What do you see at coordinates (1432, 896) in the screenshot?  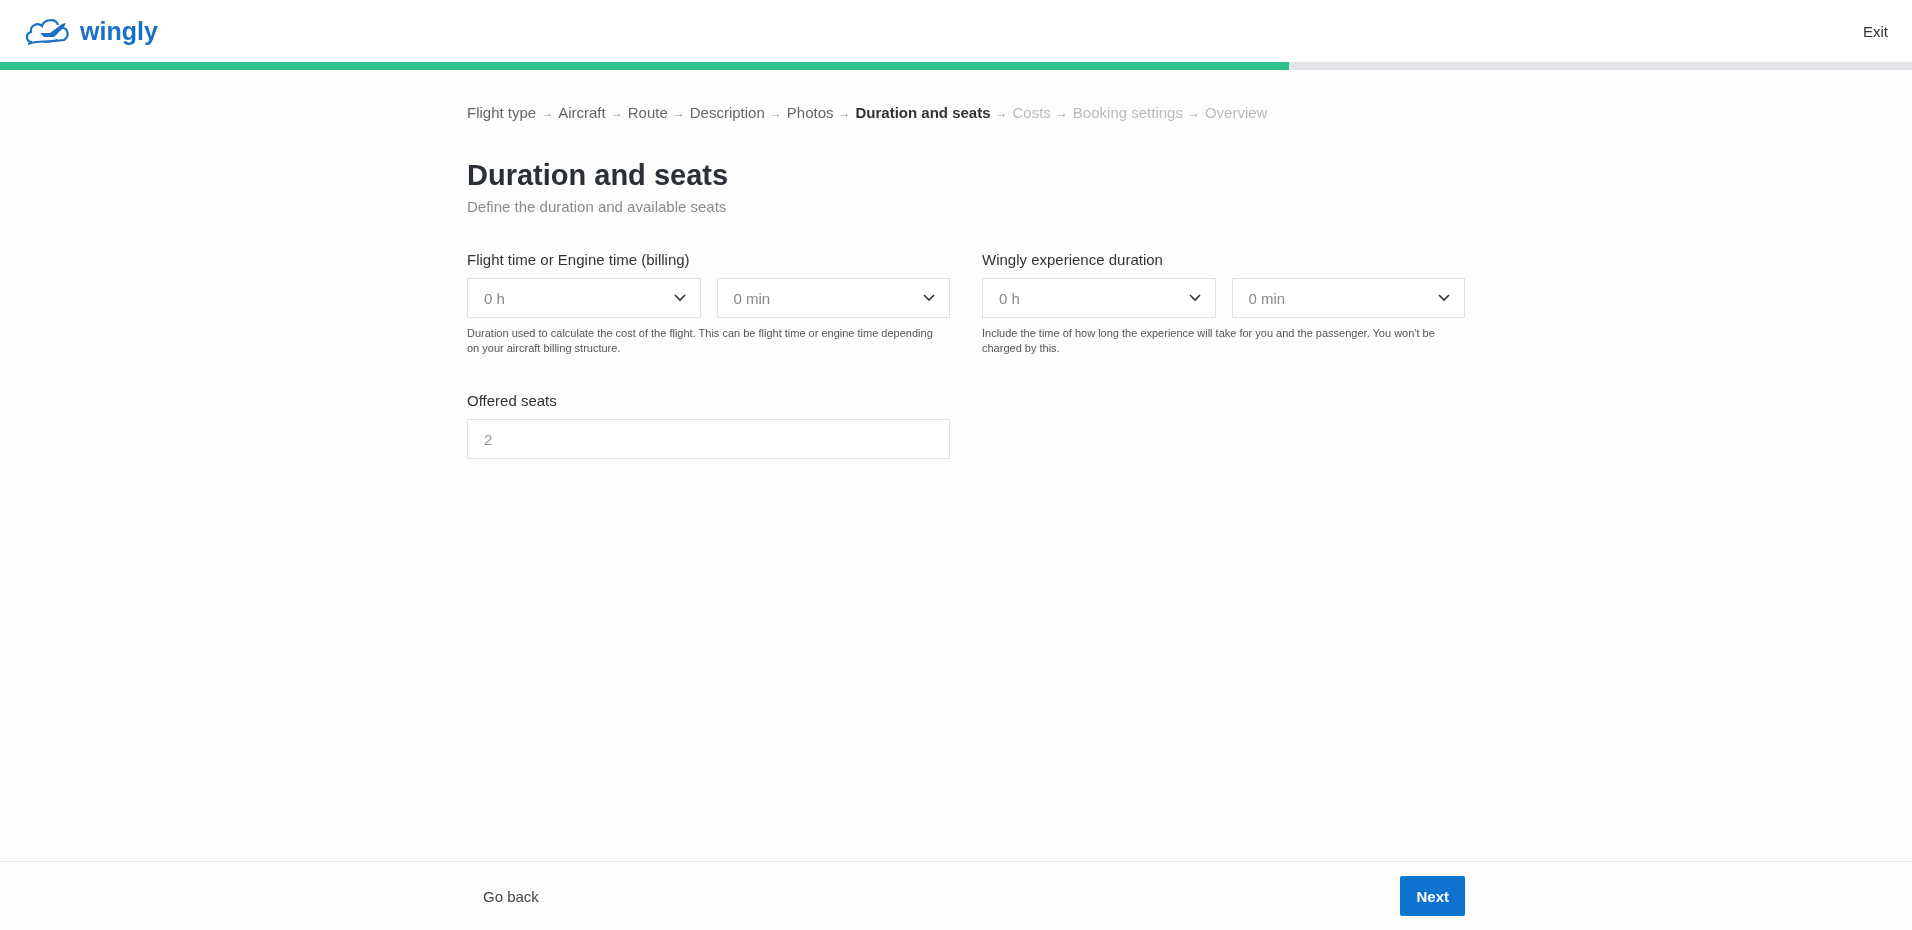 I see `next-button: Next` at bounding box center [1432, 896].